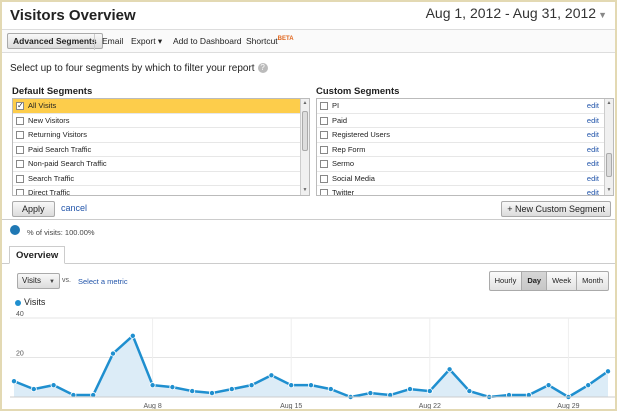  I want to click on cancel-link: cancel, so click(74, 208).